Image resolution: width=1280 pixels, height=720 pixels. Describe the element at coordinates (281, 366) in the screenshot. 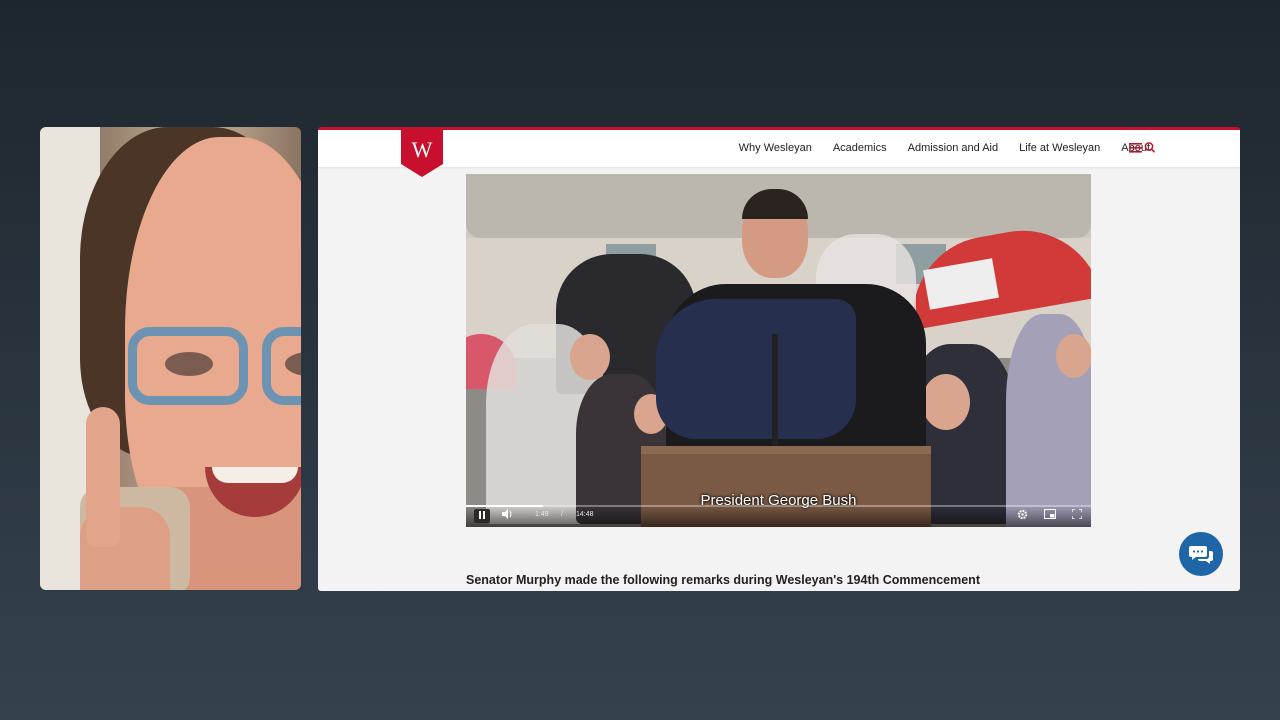

I see `cam-glasses-right` at that location.